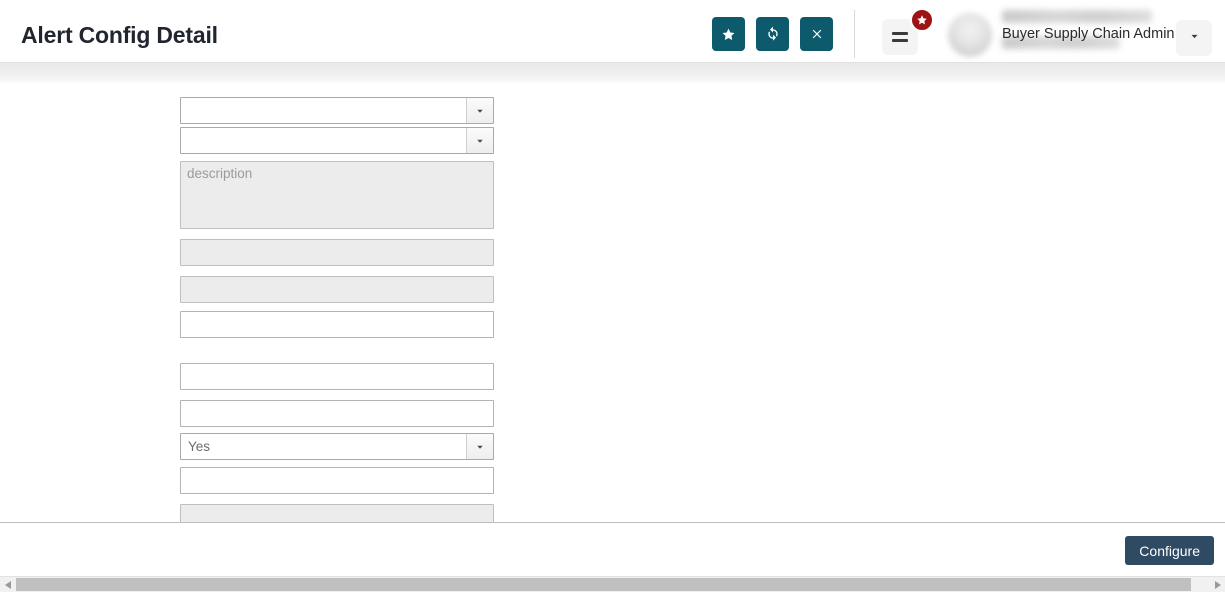 The height and width of the screenshot is (592, 1225). I want to click on header-action-buttons, so click(772, 34).